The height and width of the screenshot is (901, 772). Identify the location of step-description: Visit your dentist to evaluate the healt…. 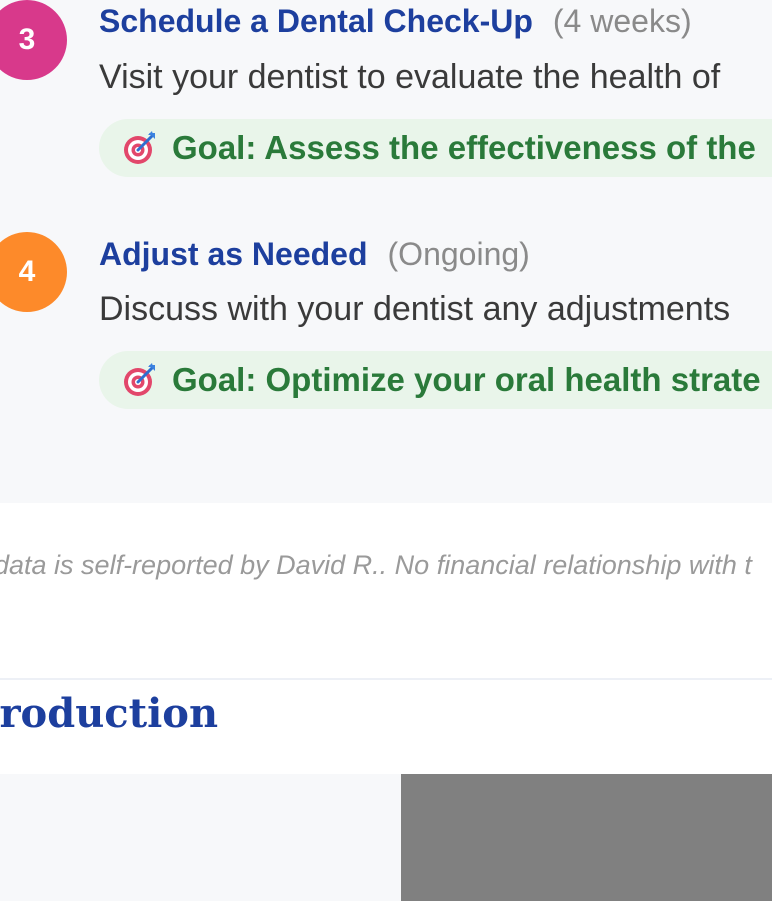
(410, 77).